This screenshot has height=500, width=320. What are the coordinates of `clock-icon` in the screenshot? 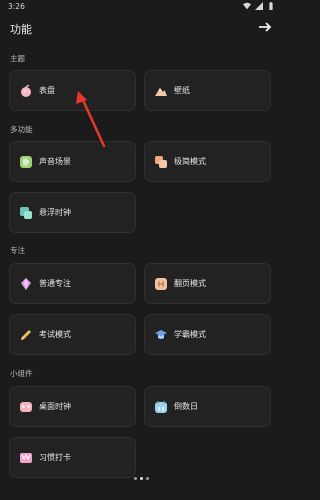 It's located at (26, 407).